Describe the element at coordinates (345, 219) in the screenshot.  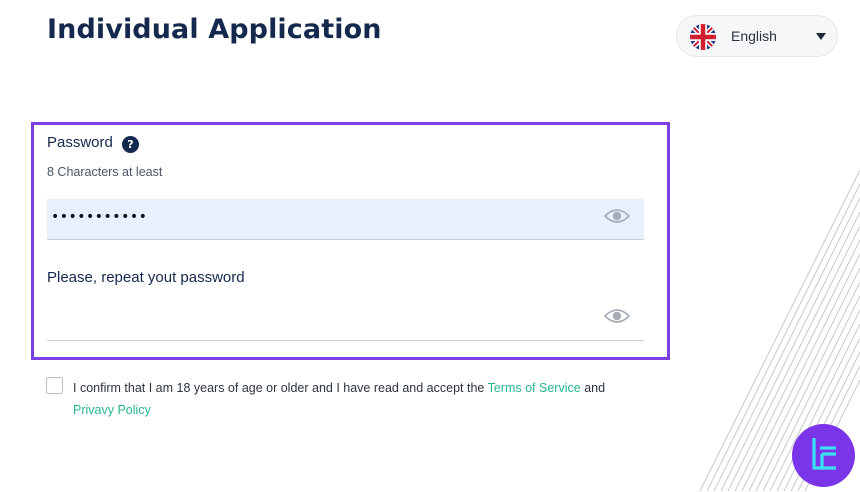
I see `password-input: •••••••••••` at that location.